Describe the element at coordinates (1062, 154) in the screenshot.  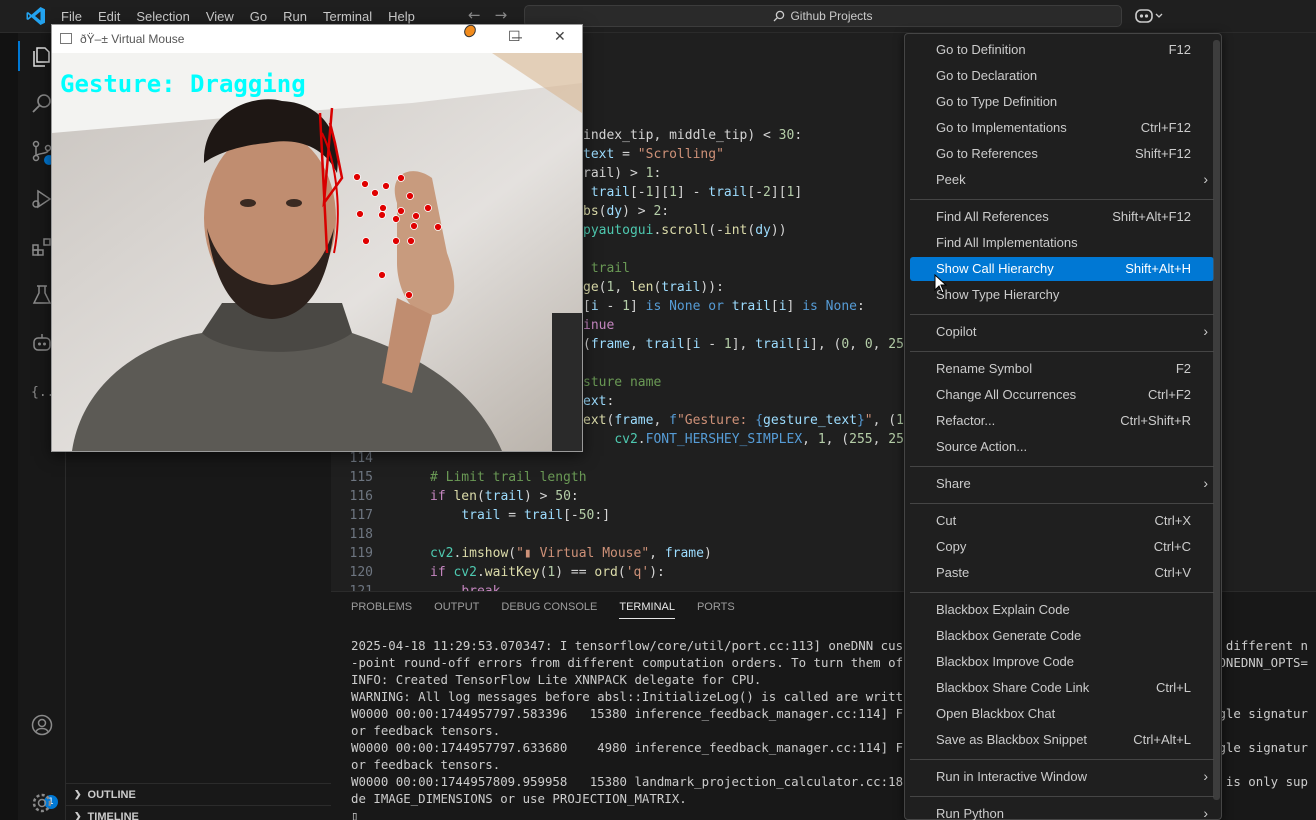
I see `menu-item-go-to-references: Go to References Shift+F12` at that location.